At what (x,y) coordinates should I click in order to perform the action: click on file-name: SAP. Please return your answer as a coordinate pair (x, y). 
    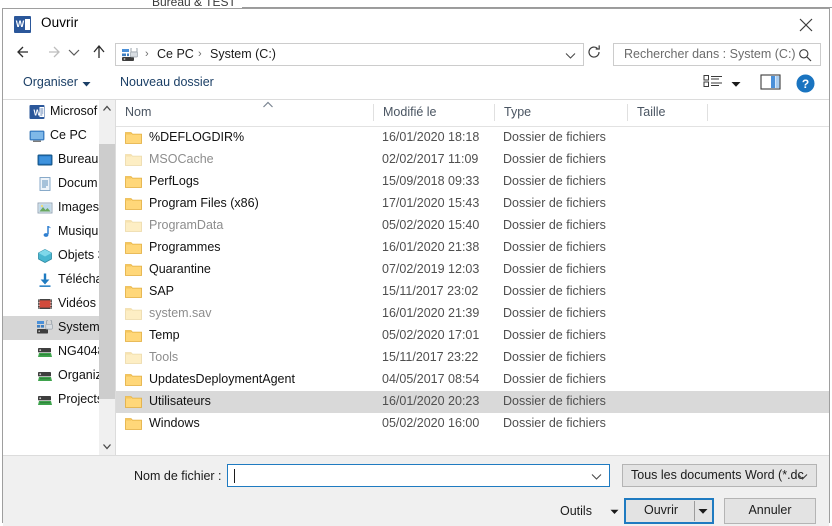
    Looking at the image, I should click on (162, 291).